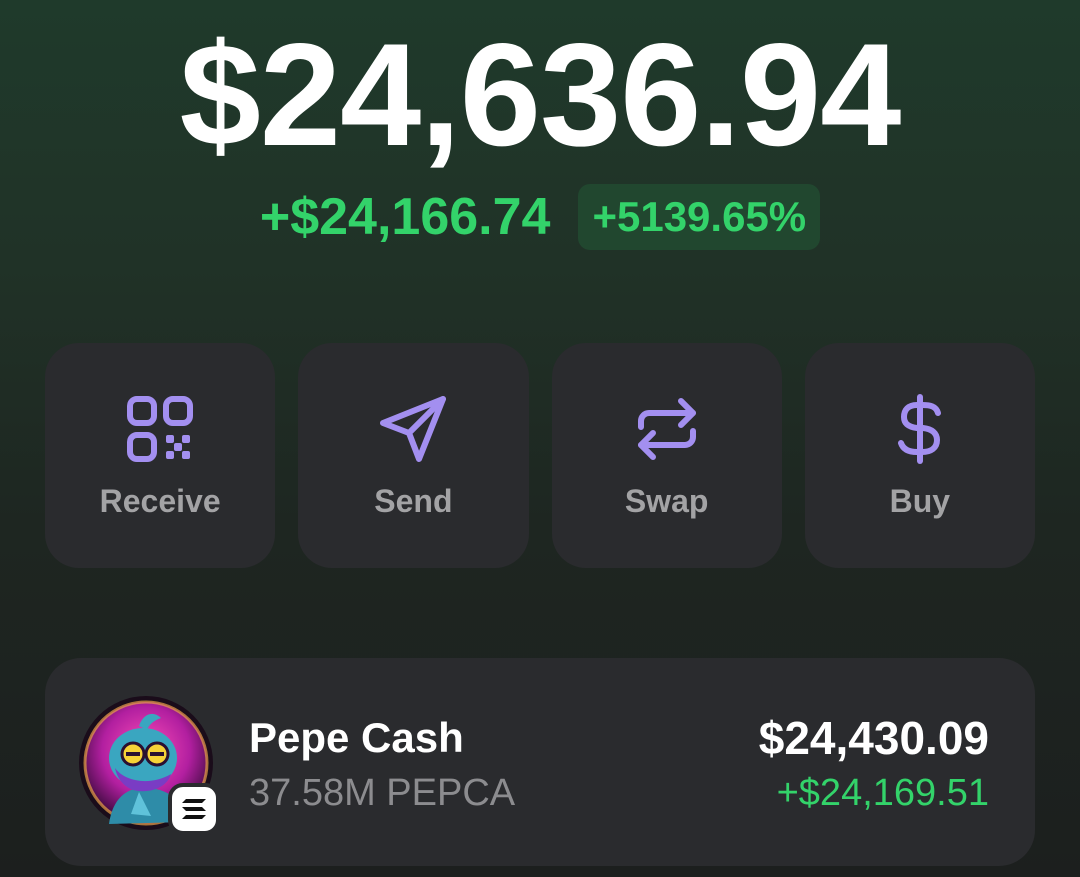 This screenshot has height=877, width=1080. I want to click on buy-button: Buy, so click(919, 455).